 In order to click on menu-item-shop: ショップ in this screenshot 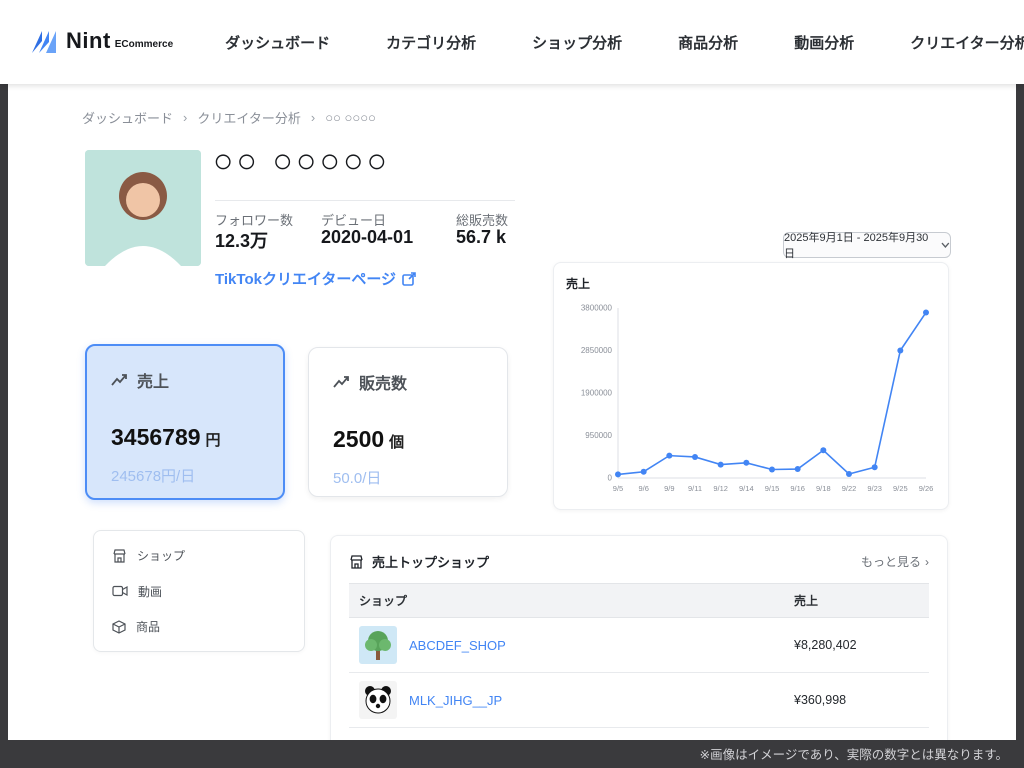, I will do `click(199, 555)`.